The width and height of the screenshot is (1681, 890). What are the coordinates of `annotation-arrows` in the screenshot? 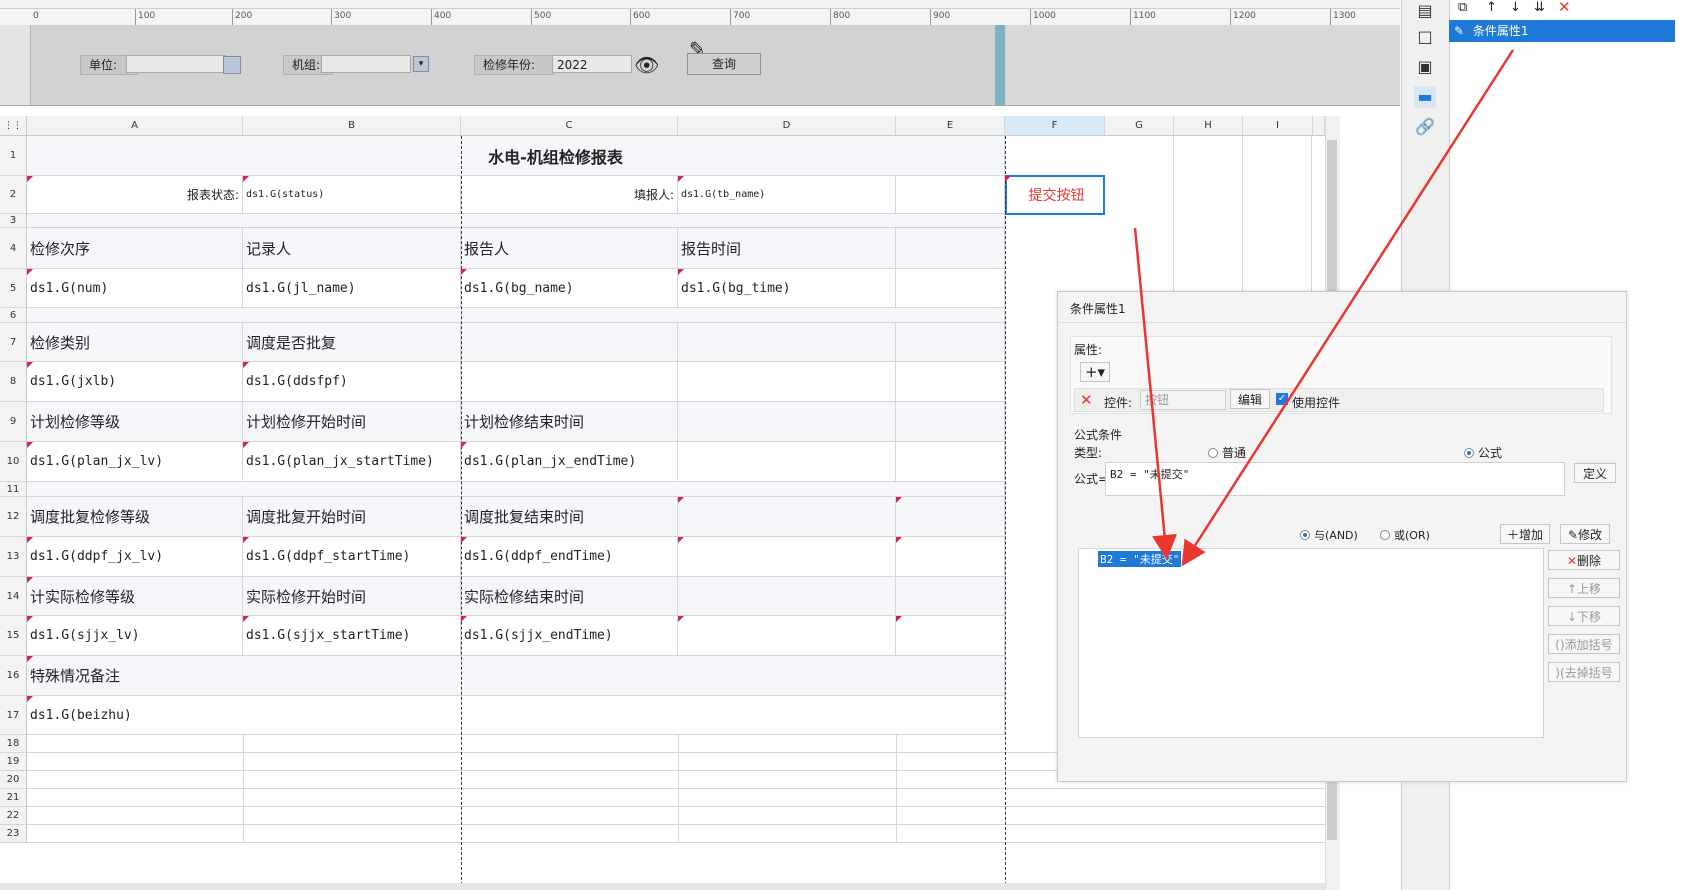 It's located at (1324, 308).